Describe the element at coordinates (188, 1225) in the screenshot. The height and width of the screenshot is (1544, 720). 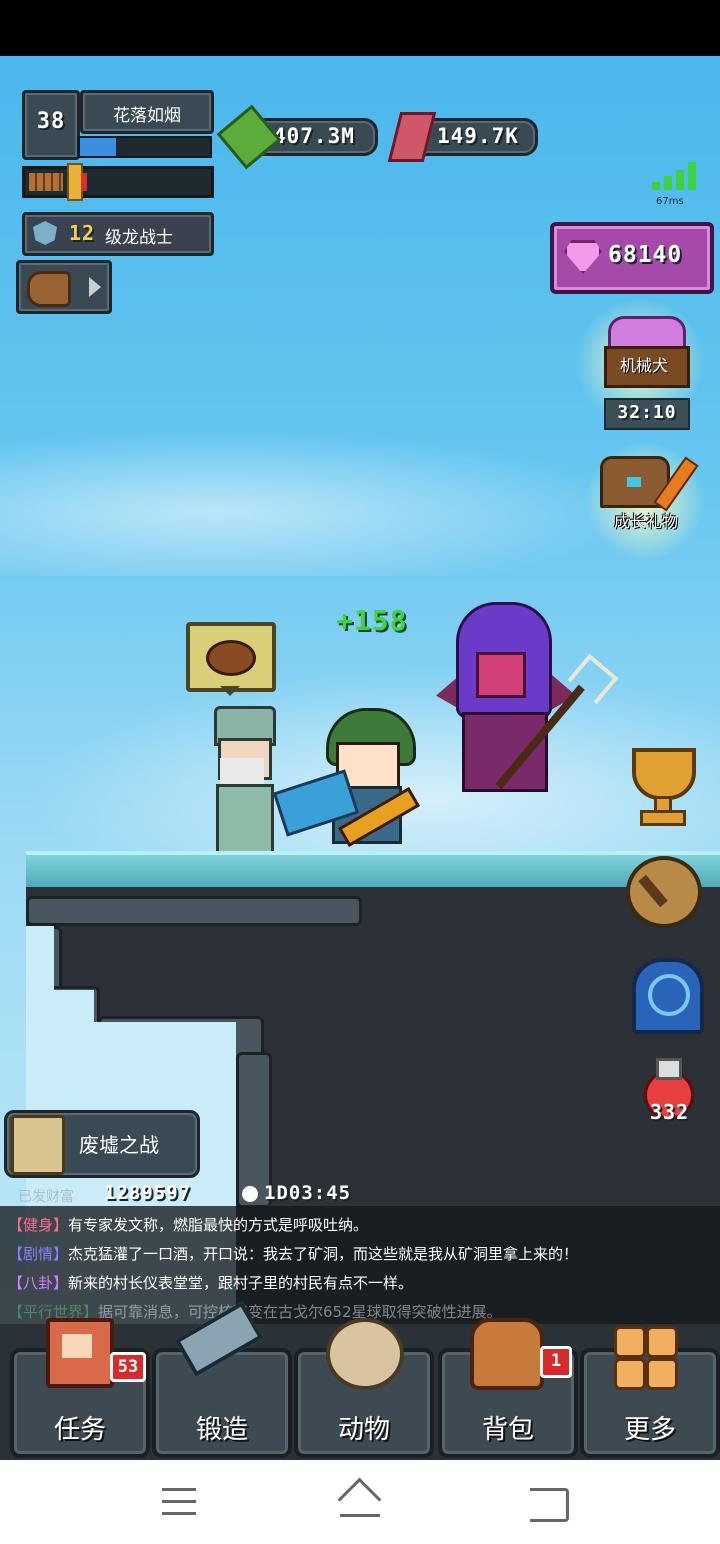
I see `chat-line: 【健身】有专家发文称，燃脂最快的方式是呼吸吐纳。` at that location.